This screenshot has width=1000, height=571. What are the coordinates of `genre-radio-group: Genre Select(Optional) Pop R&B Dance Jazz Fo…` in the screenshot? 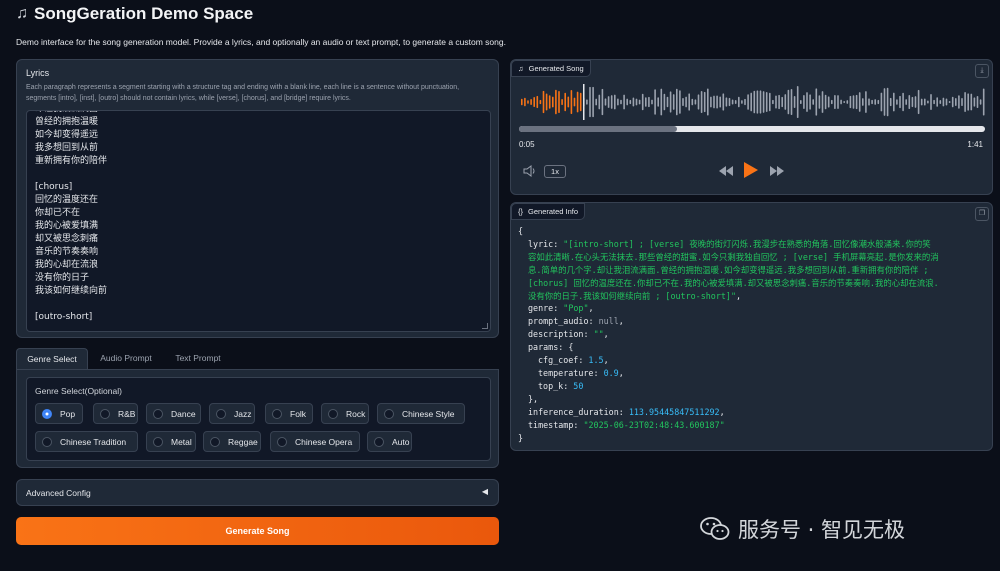 It's located at (258, 419).